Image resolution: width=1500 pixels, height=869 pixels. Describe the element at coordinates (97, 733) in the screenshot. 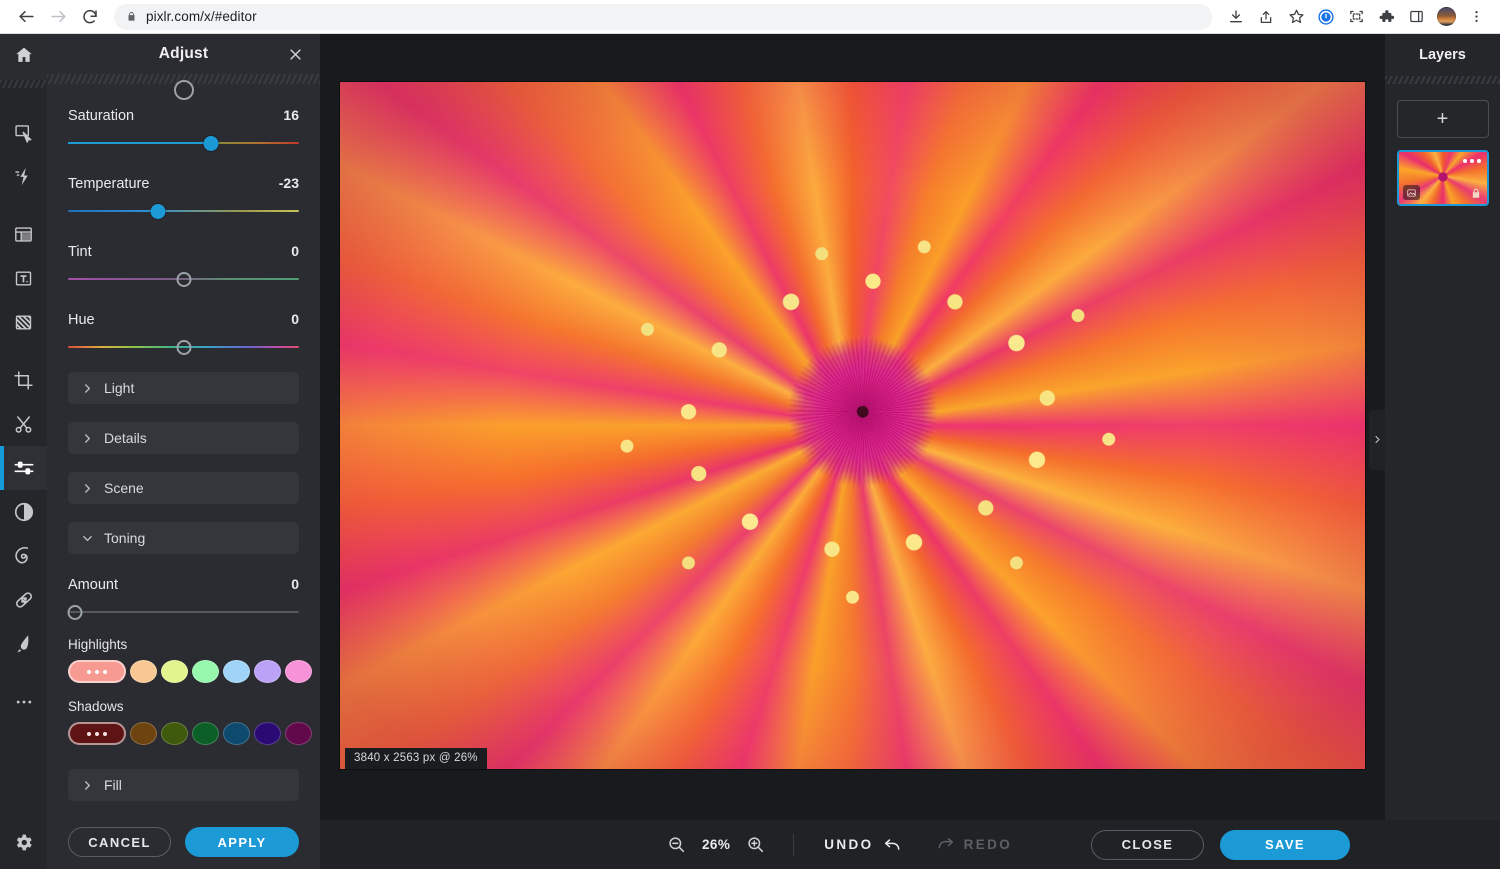

I see `swatch-shadow-selected` at that location.